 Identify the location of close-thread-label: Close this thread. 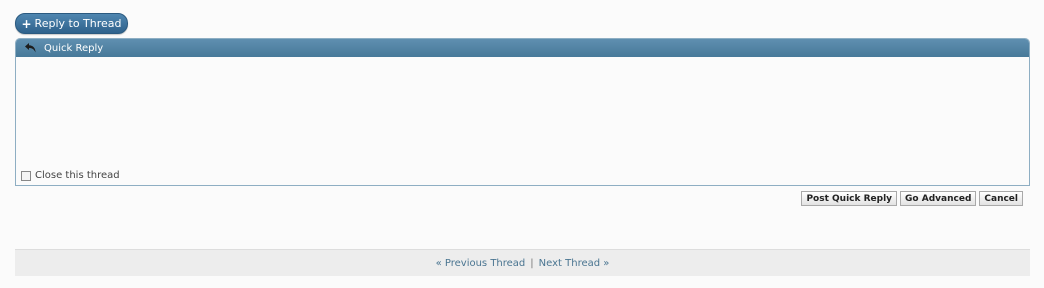
(77, 175).